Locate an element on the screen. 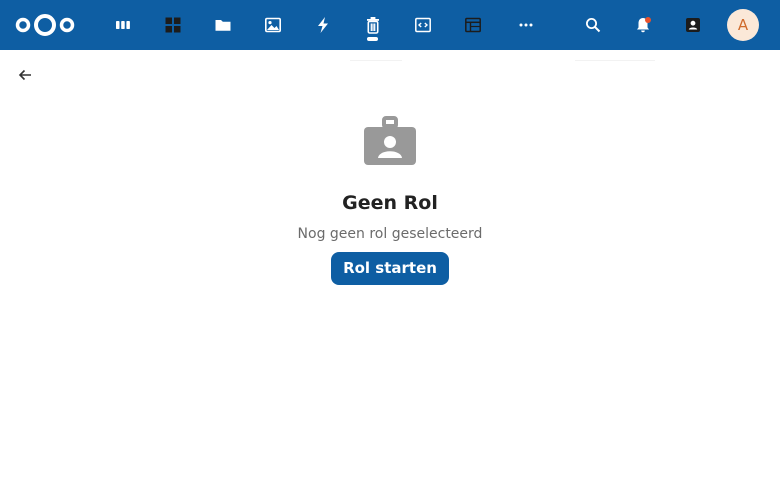 This screenshot has height=493, width=780. code-window-icon is located at coordinates (423, 25).